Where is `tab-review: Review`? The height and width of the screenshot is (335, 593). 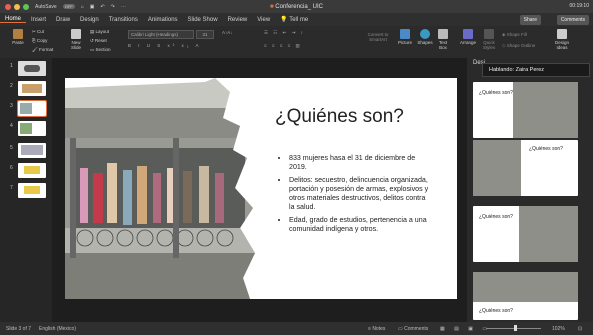
tab-review: Review is located at coordinates (238, 20).